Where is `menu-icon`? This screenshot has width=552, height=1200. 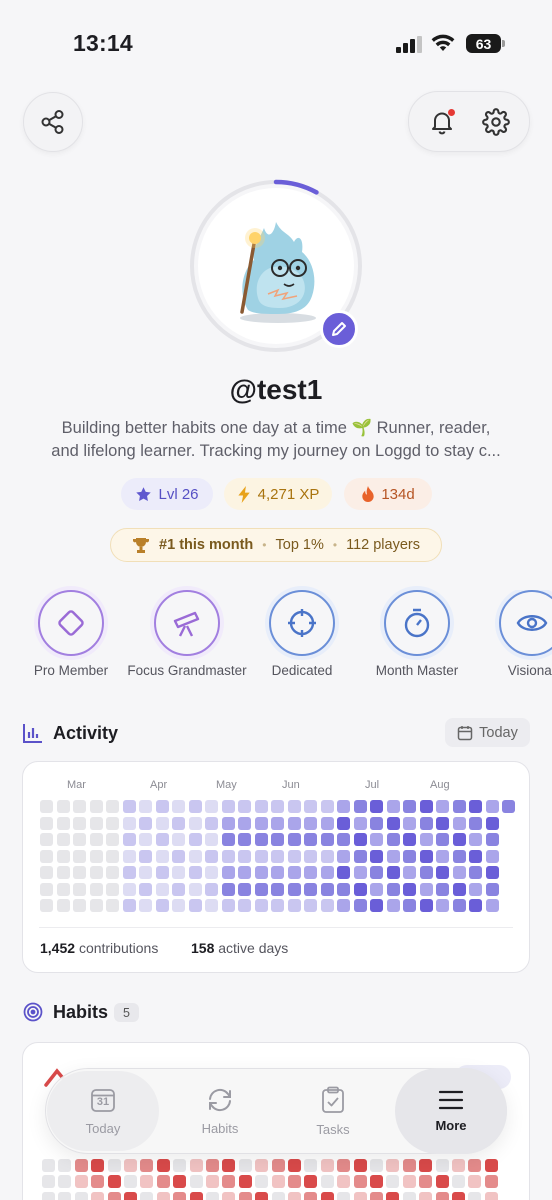
menu-icon is located at coordinates (451, 1099).